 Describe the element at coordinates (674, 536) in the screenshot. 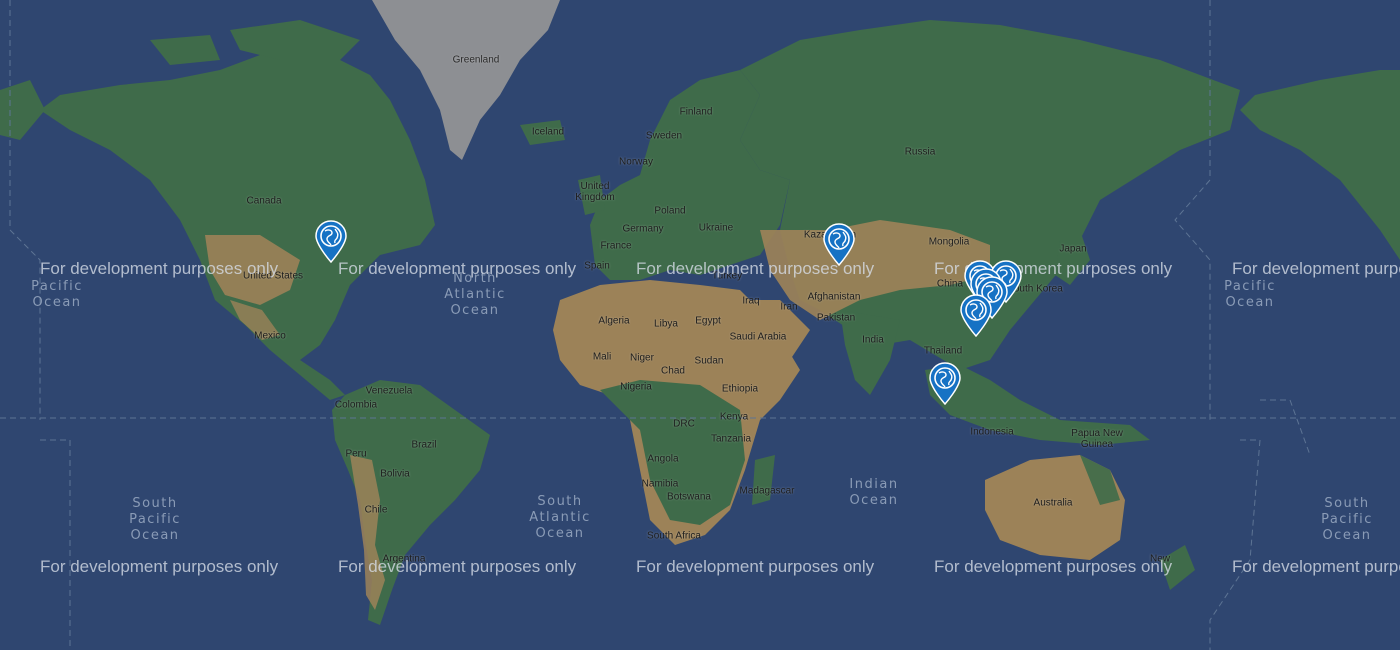

I see `label-south-africa: South Africa` at that location.